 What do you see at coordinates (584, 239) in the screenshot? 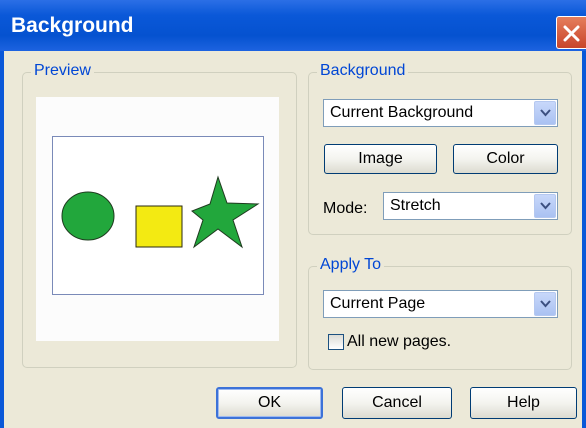
I see `window-border-right` at bounding box center [584, 239].